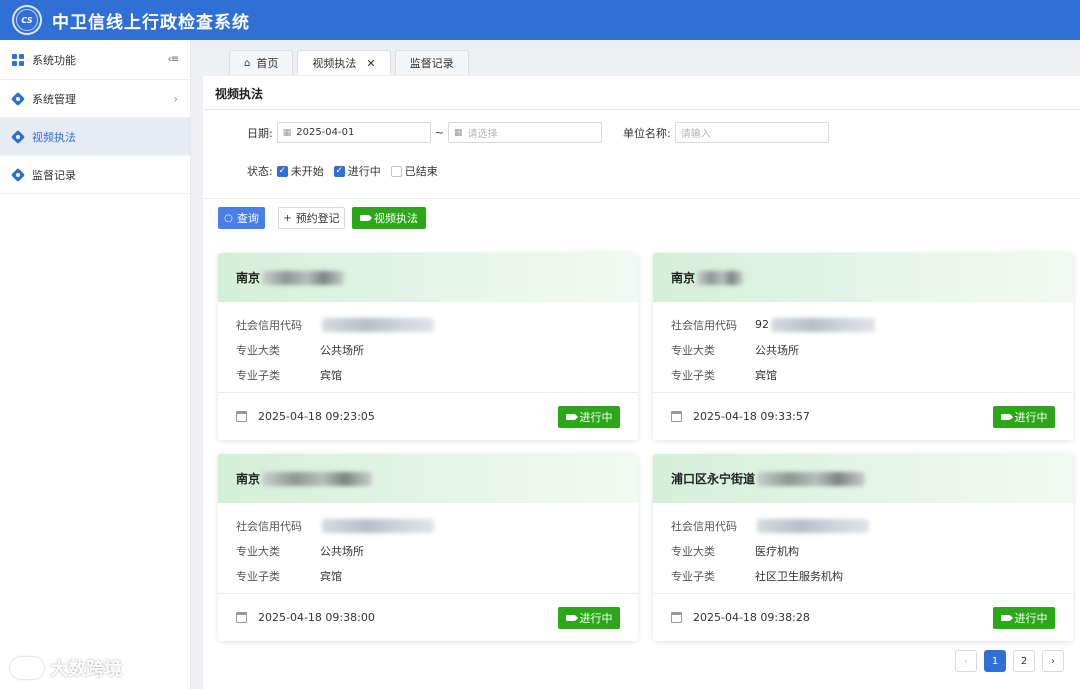 This screenshot has height=689, width=1080. I want to click on card-footer: 2025-04-18 09:38:28 进行中, so click(863, 617).